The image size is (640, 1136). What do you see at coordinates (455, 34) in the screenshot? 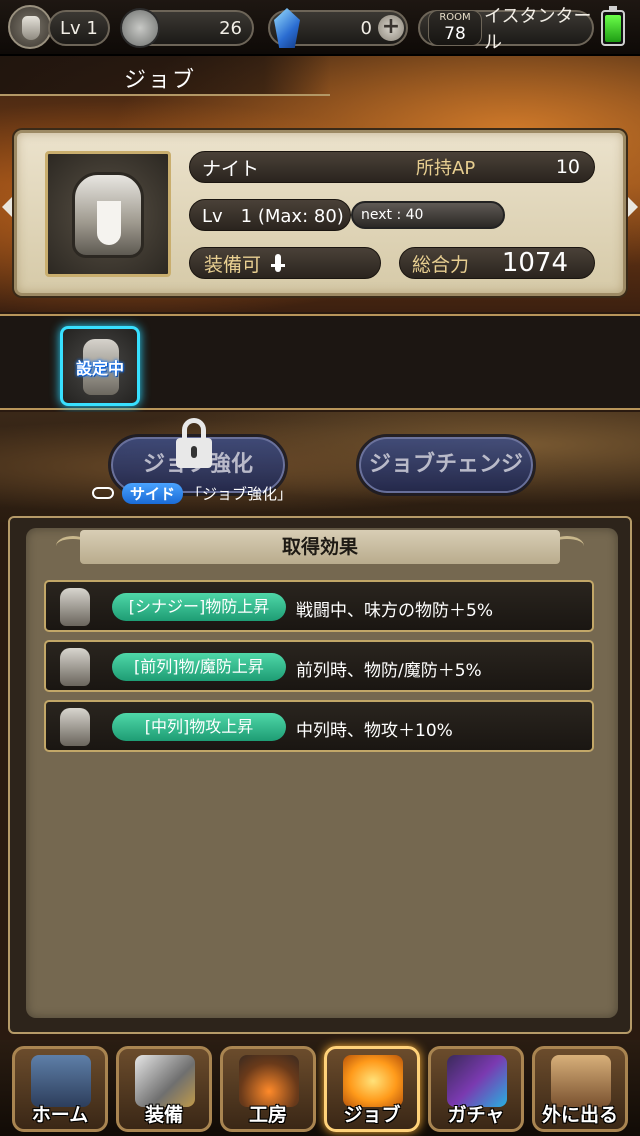
I see `room-number: 78` at bounding box center [455, 34].